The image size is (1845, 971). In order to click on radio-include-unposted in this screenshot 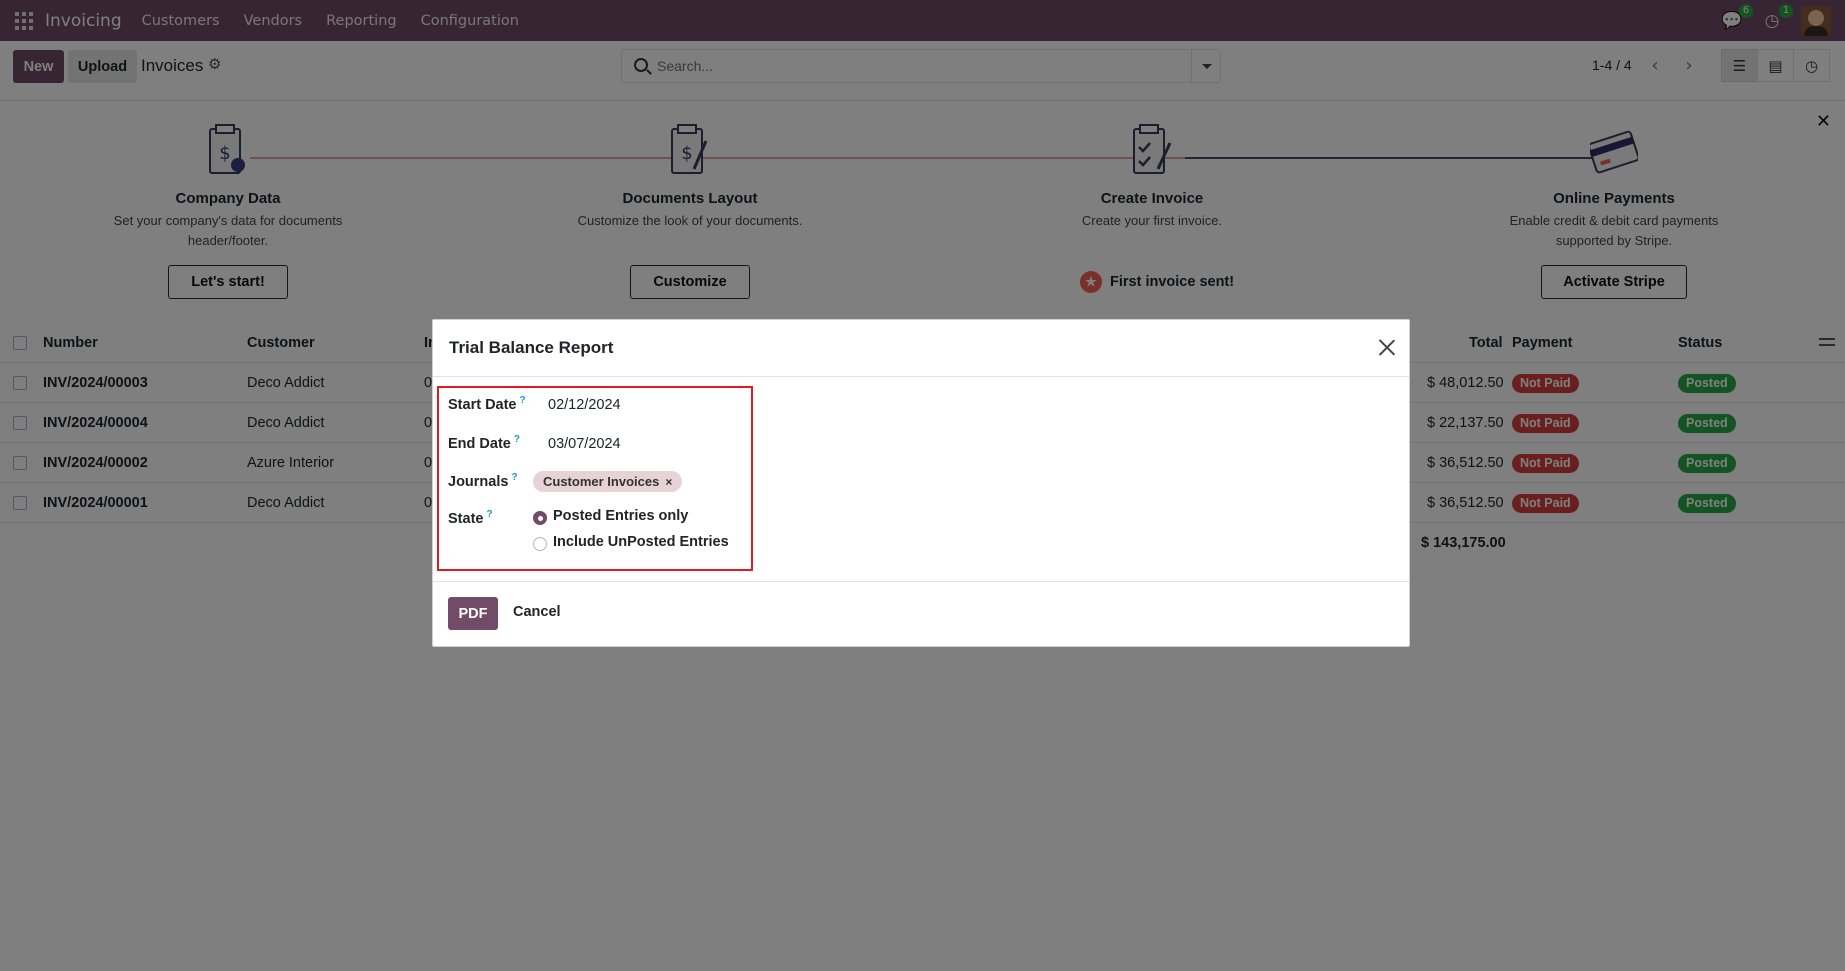, I will do `click(540, 544)`.